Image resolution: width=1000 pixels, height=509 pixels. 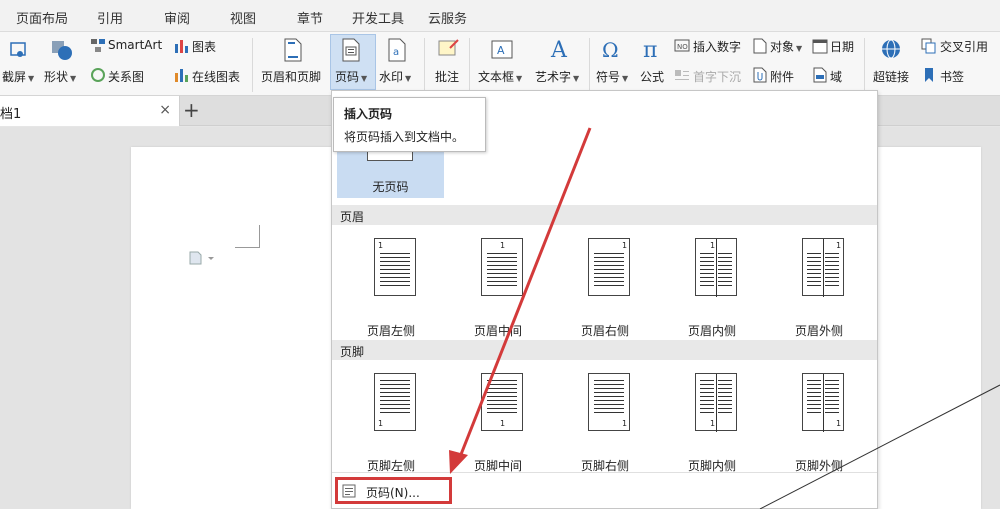 I want to click on page-number-button: 页码 ▼, so click(x=351, y=76).